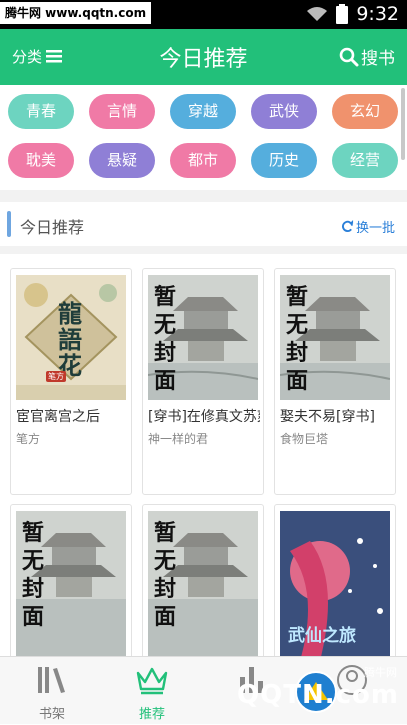 Image resolution: width=407 pixels, height=725 pixels. Describe the element at coordinates (380, 672) in the screenshot. I see `watermark-small: 腾牛网` at that location.